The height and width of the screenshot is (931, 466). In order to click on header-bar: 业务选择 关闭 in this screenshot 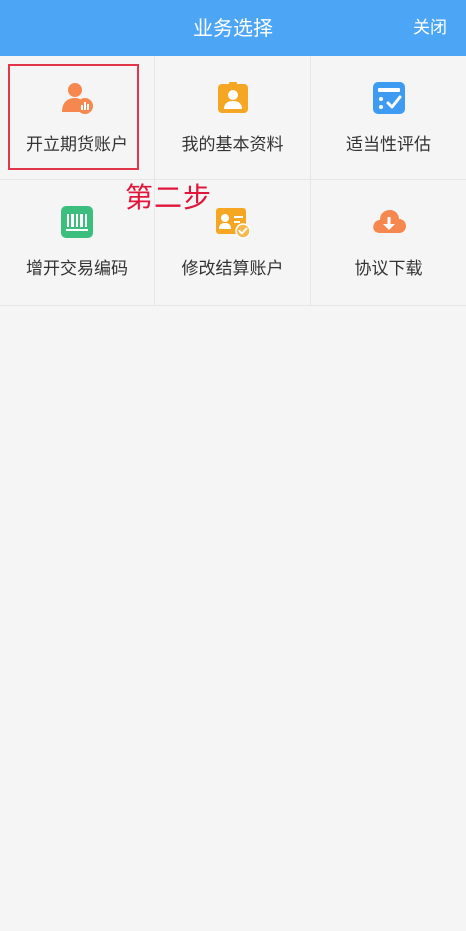, I will do `click(233, 28)`.